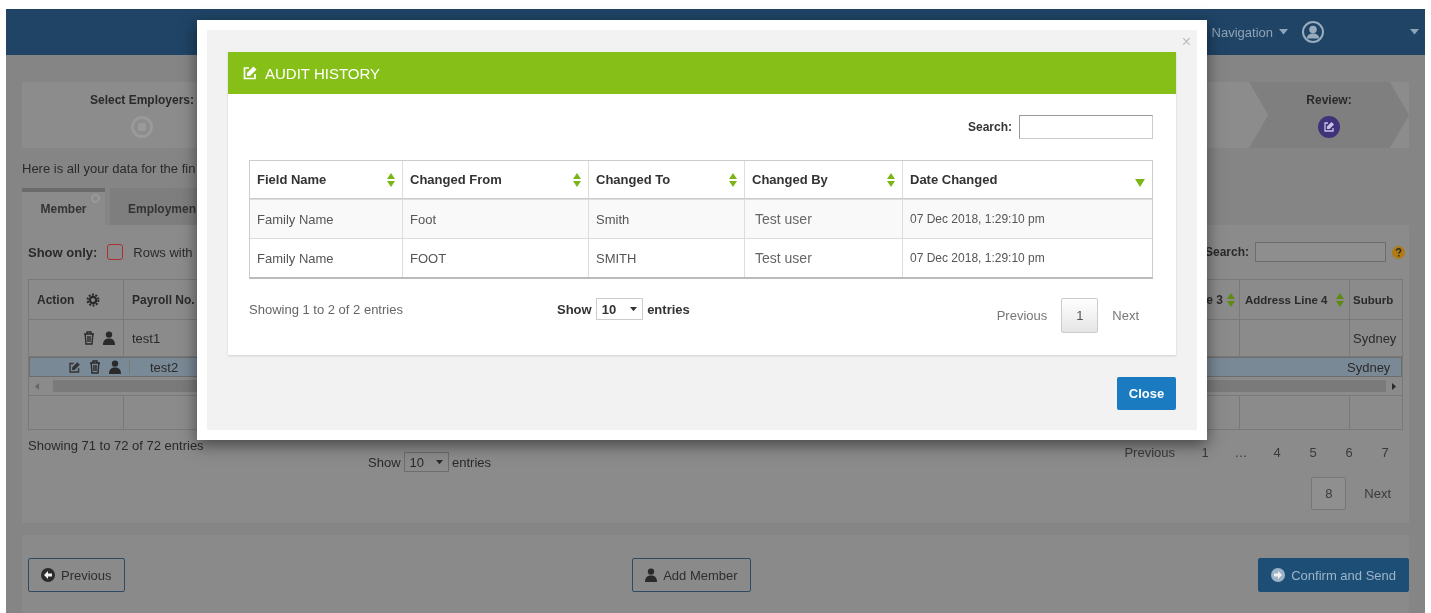 The width and height of the screenshot is (1431, 613). I want to click on page-link: 6, so click(1349, 452).